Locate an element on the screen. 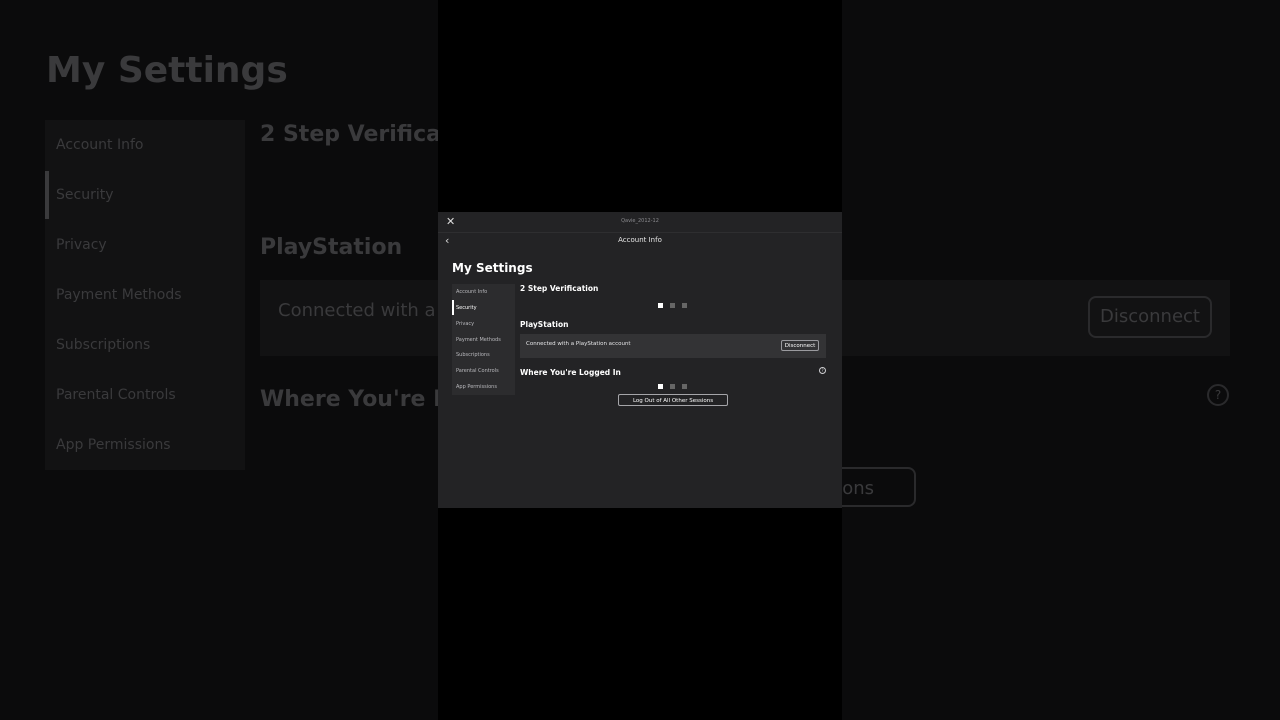  sidebar-active-indicator is located at coordinates (453, 307).